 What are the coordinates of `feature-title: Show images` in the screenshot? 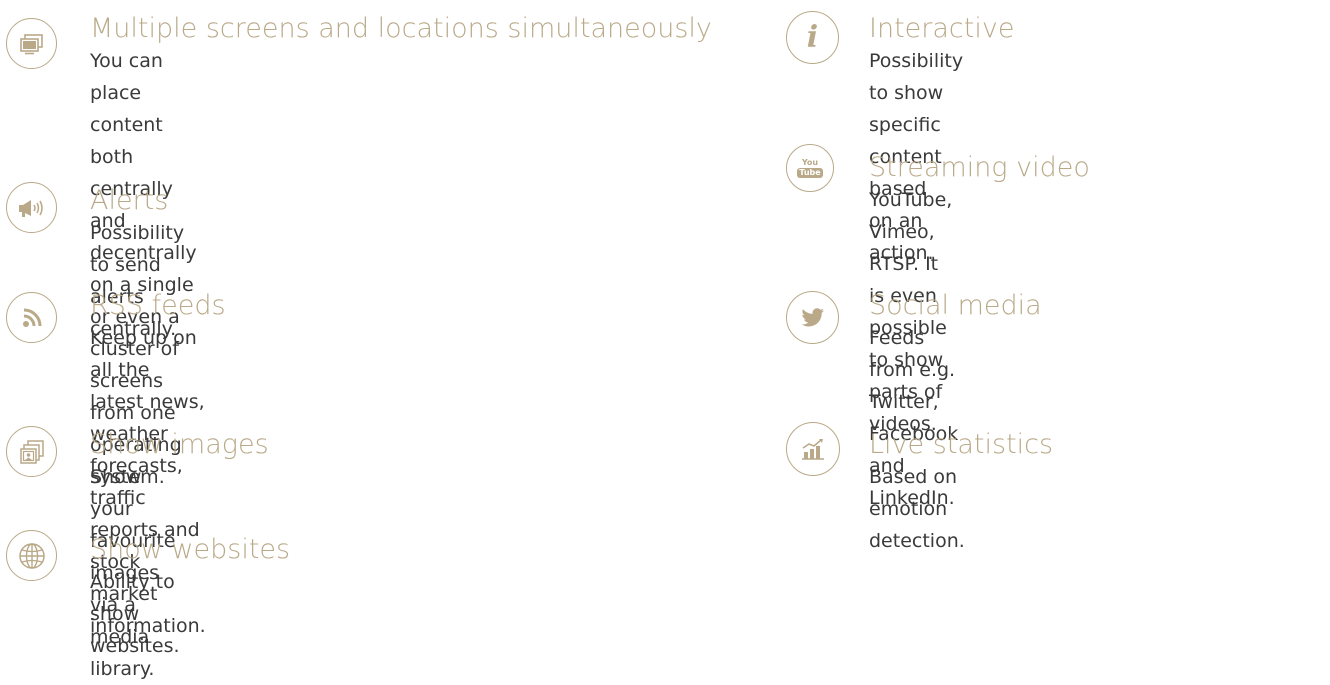 It's located at (179, 444).